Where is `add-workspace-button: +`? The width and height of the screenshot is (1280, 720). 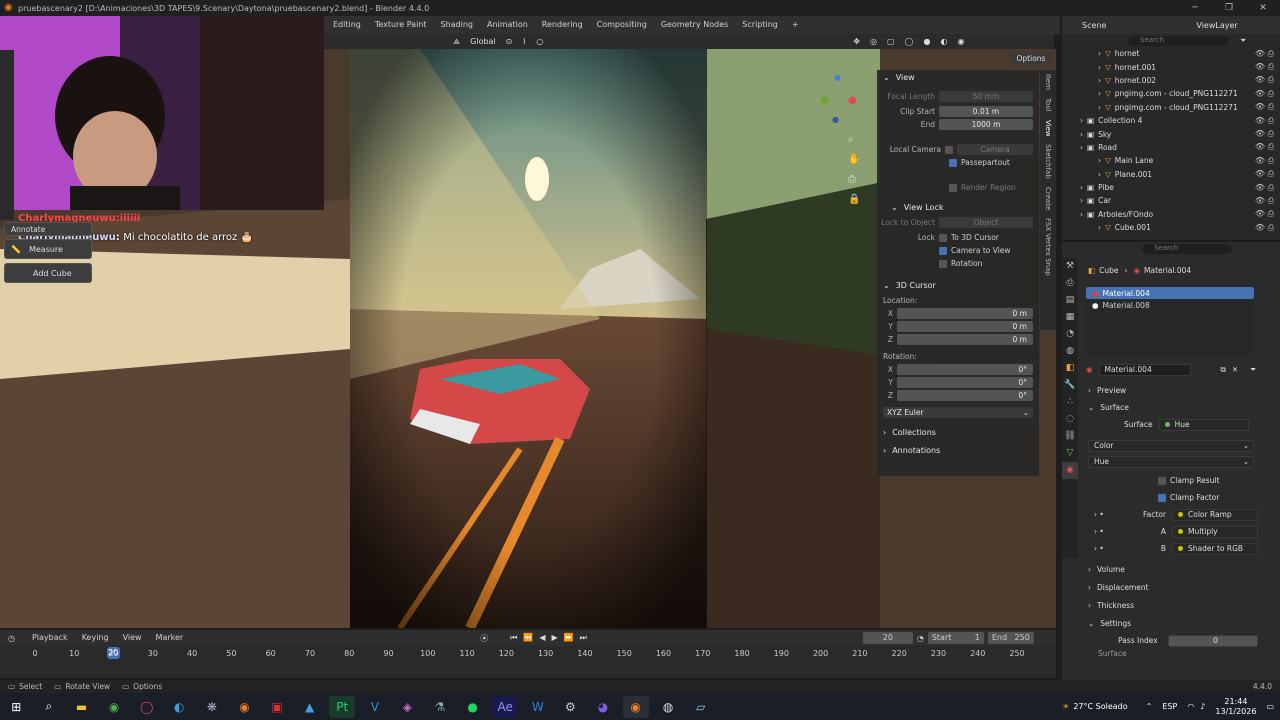
add-workspace-button: + is located at coordinates (795, 25).